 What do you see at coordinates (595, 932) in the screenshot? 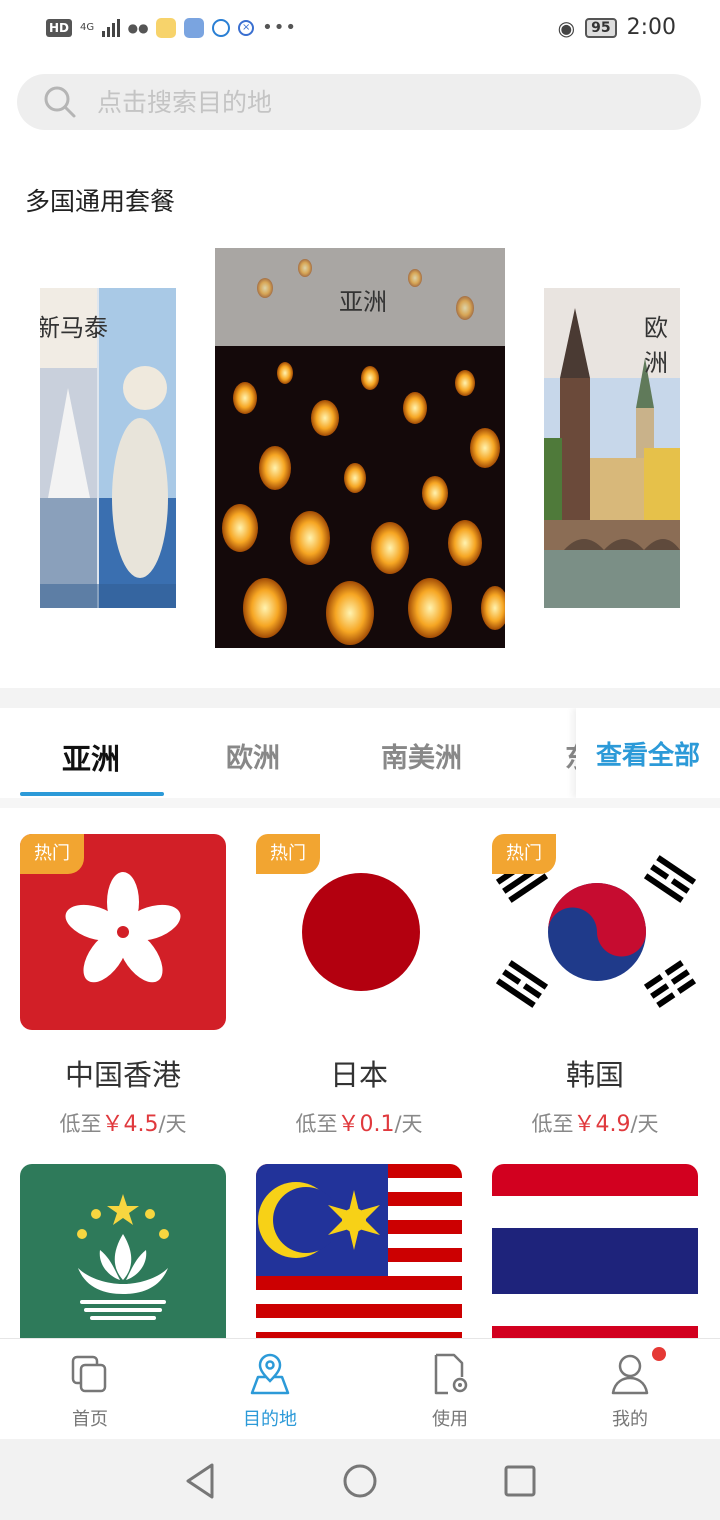
I see `flag-korea: 热门` at bounding box center [595, 932].